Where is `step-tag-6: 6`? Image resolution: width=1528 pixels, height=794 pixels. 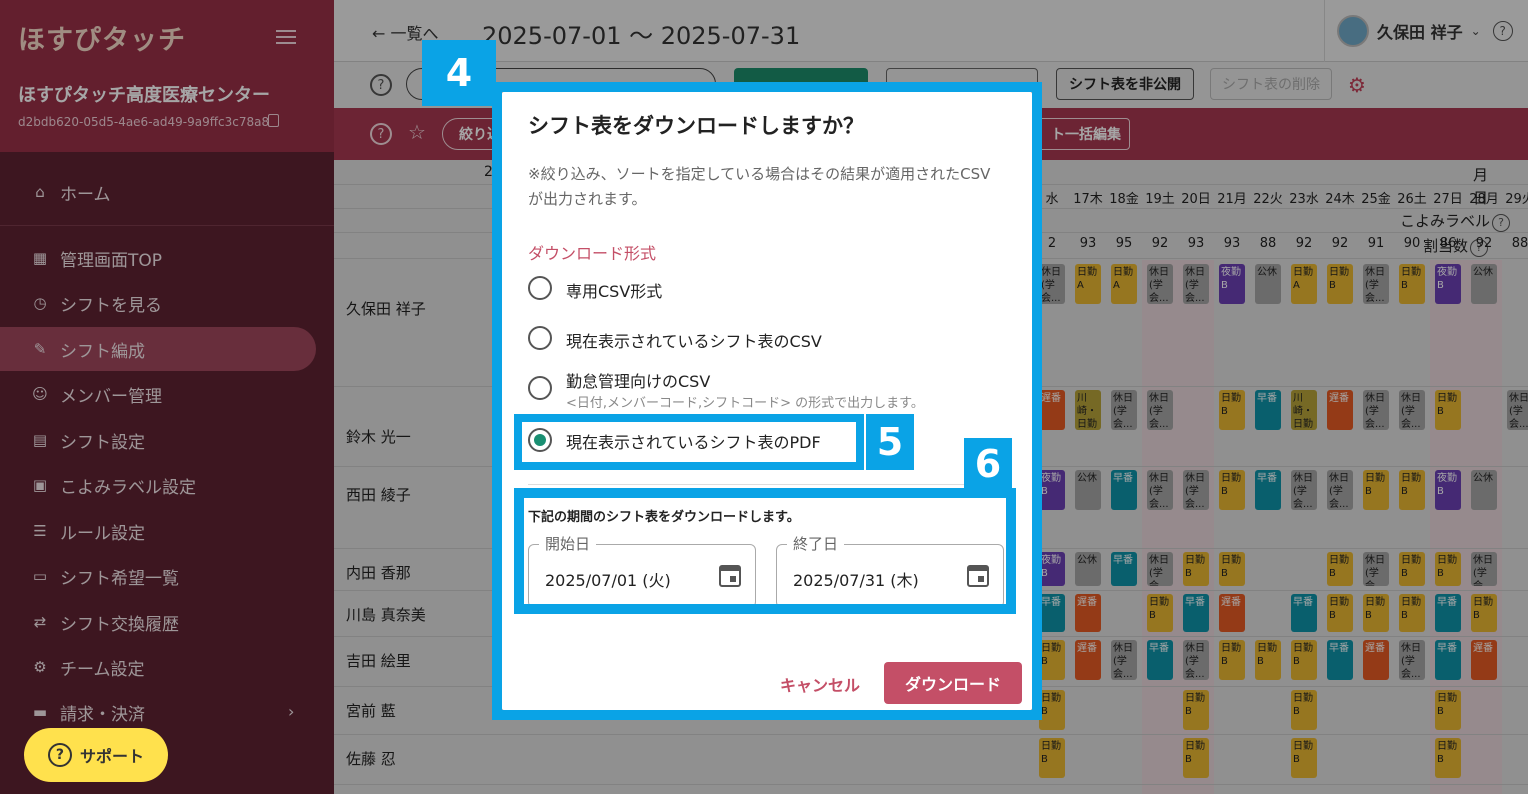
step-tag-6: 6 is located at coordinates (988, 464).